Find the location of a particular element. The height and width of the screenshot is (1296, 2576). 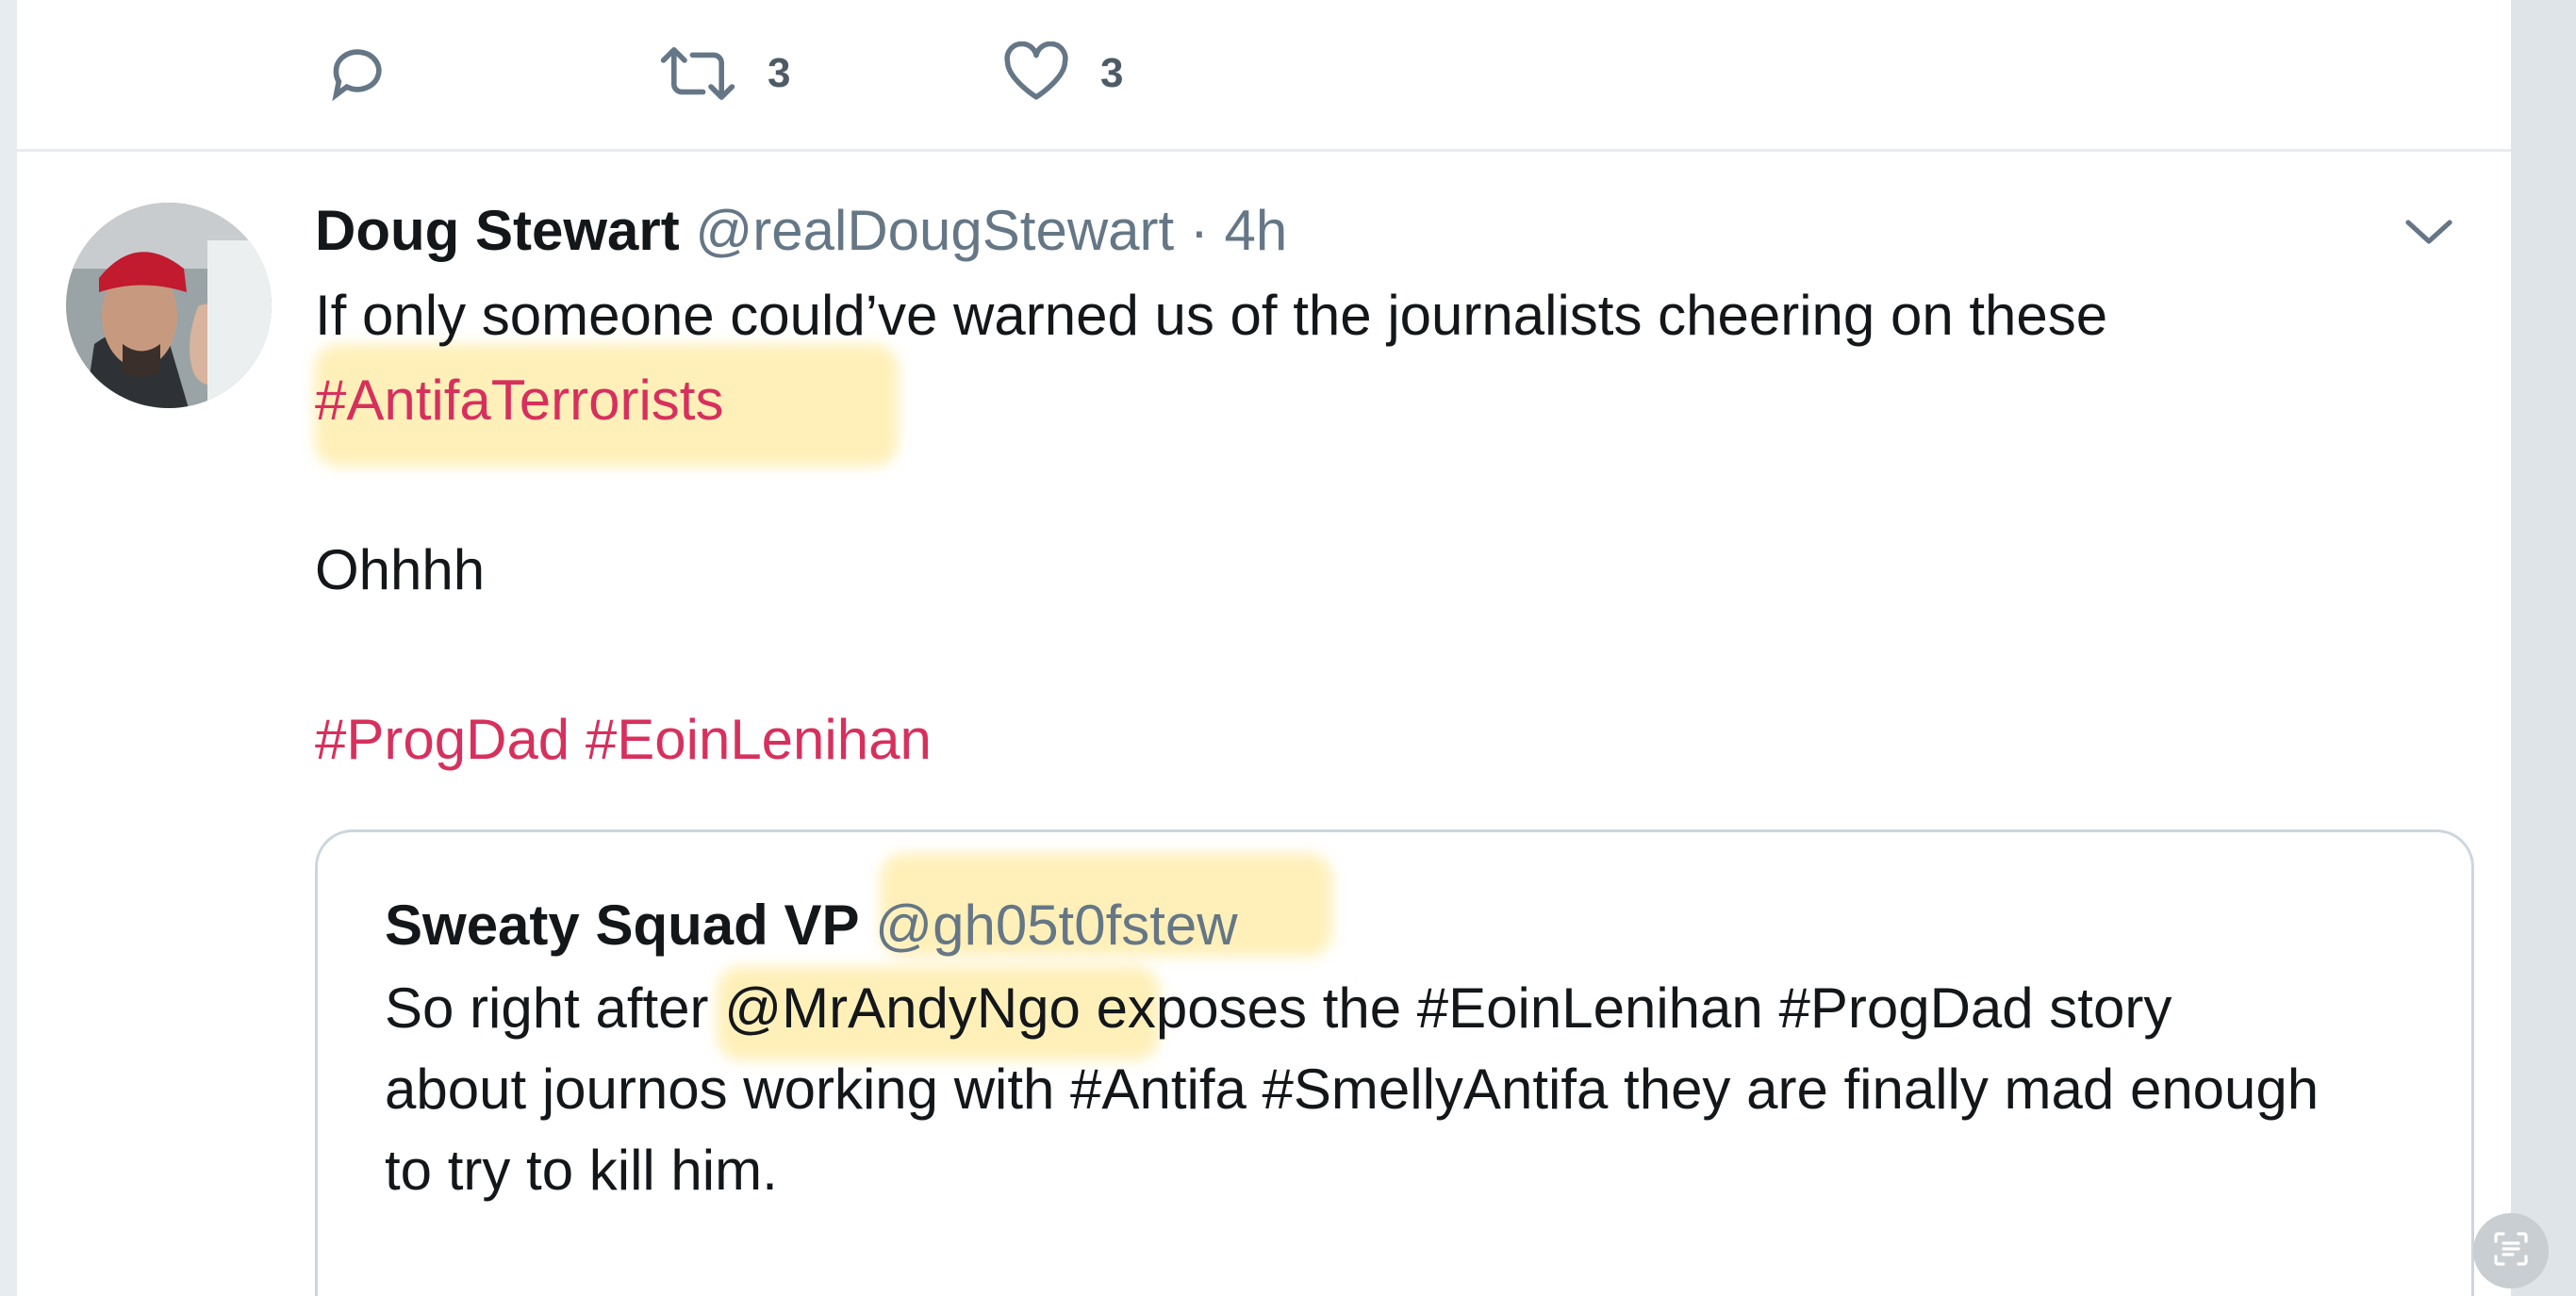

tweet-text-line-3: Ohhhh is located at coordinates (400, 569).